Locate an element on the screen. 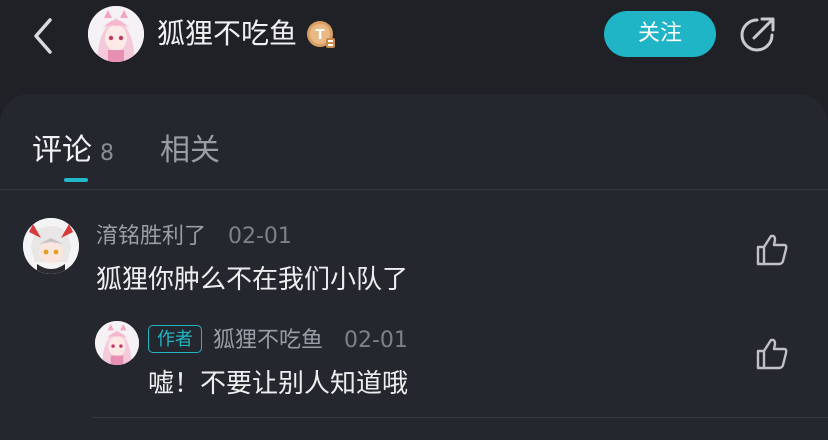 Image resolution: width=828 pixels, height=440 pixels. chevron-left-icon is located at coordinates (43, 36).